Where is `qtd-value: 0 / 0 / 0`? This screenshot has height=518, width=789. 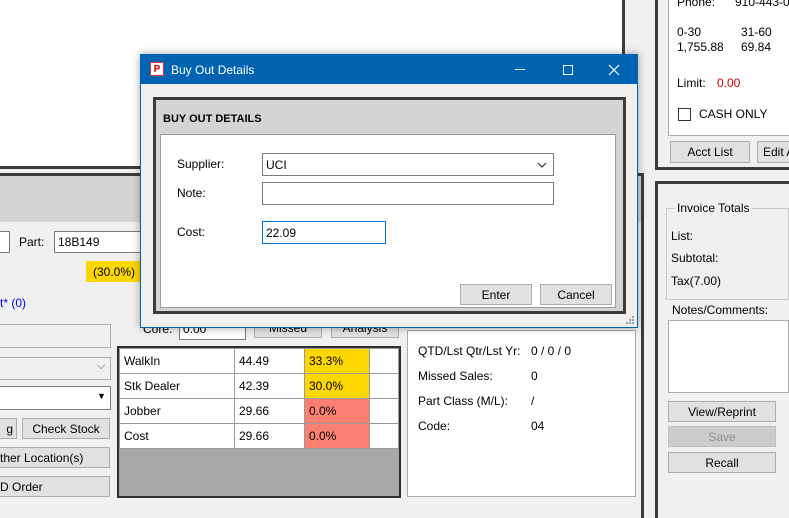
qtd-value: 0 / 0 / 0 is located at coordinates (551, 351).